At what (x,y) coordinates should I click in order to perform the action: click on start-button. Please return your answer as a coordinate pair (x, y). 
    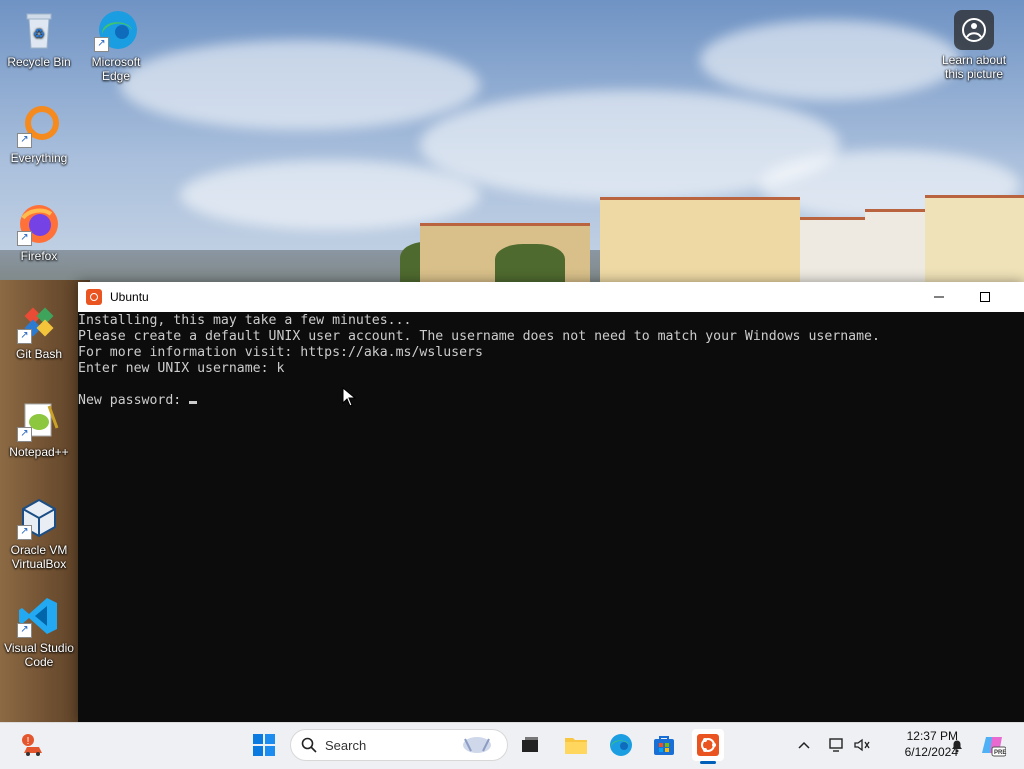
    Looking at the image, I should click on (264, 745).